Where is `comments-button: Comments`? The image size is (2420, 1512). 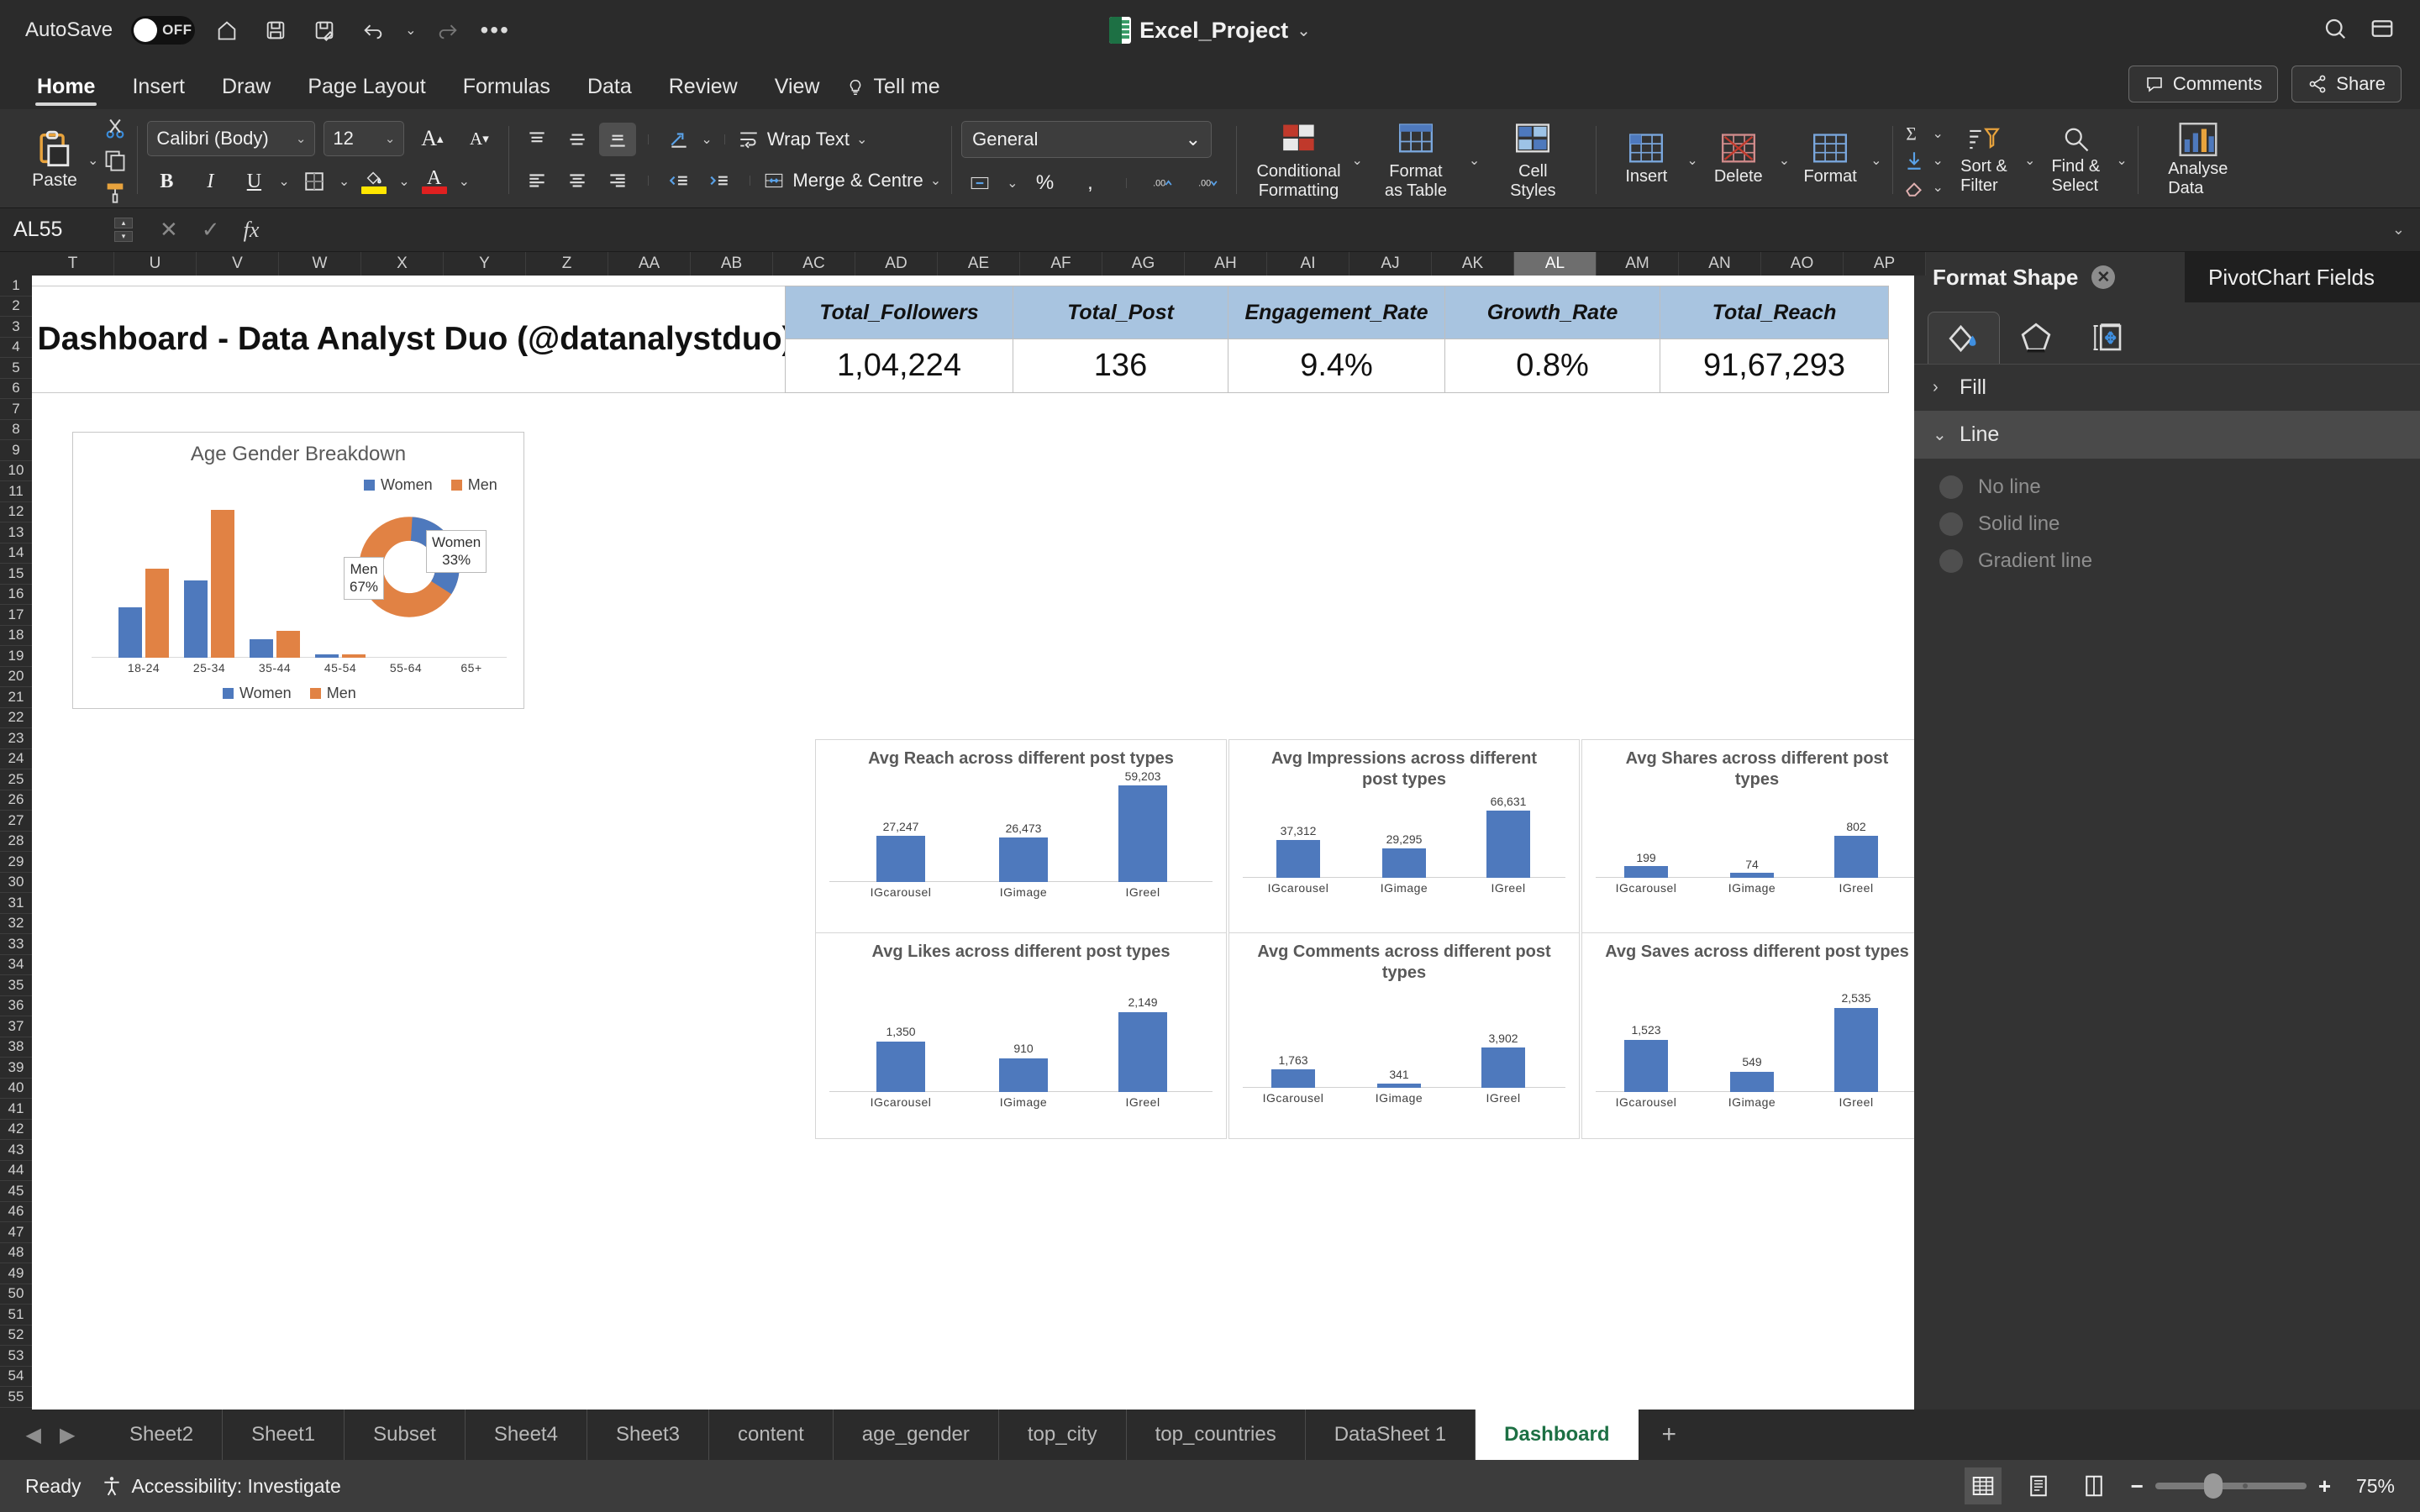 comments-button: Comments is located at coordinates (2204, 84).